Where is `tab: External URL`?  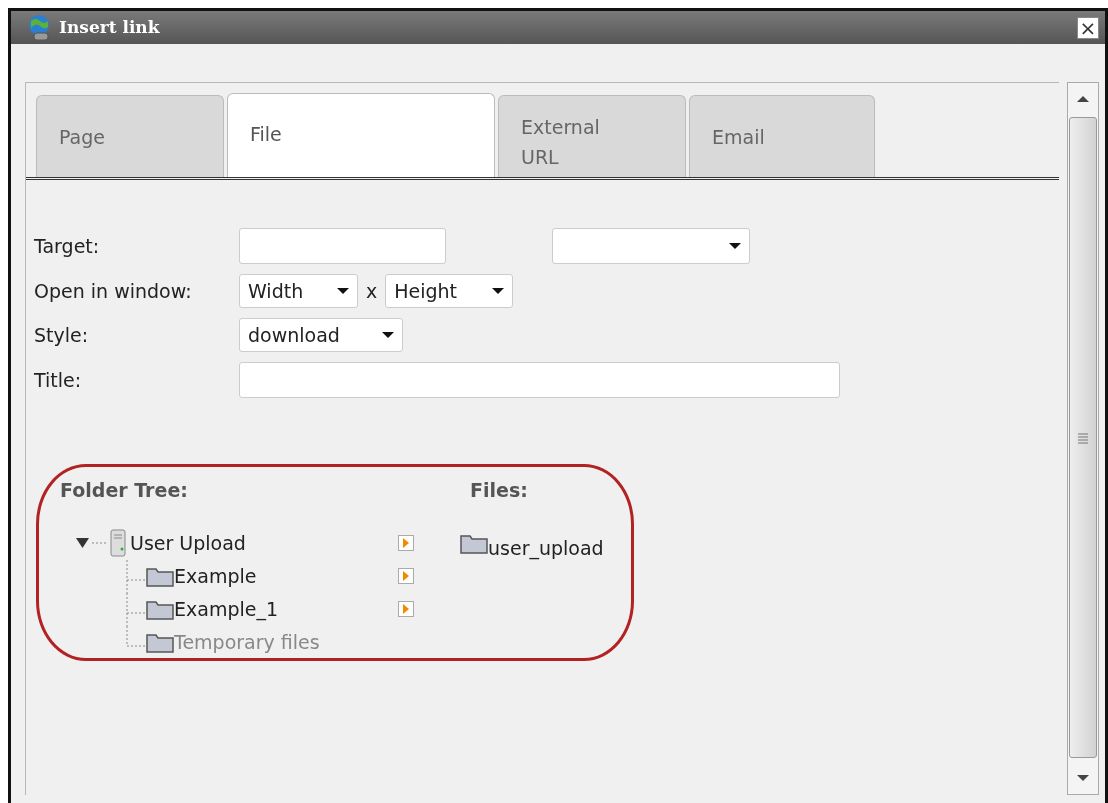
tab: External URL is located at coordinates (592, 136).